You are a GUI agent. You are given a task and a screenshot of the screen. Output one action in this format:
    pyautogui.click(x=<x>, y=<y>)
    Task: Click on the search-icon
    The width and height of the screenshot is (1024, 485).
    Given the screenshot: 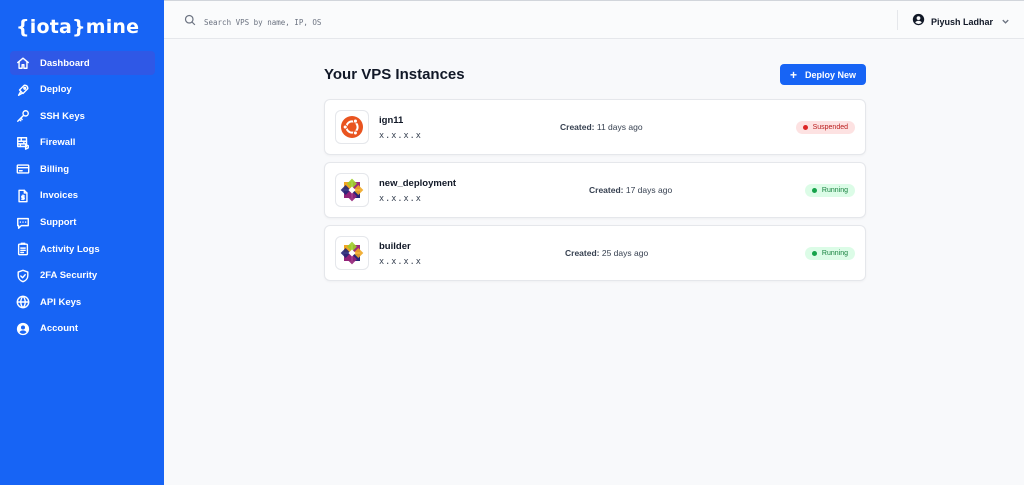 What is the action you would take?
    pyautogui.click(x=190, y=22)
    